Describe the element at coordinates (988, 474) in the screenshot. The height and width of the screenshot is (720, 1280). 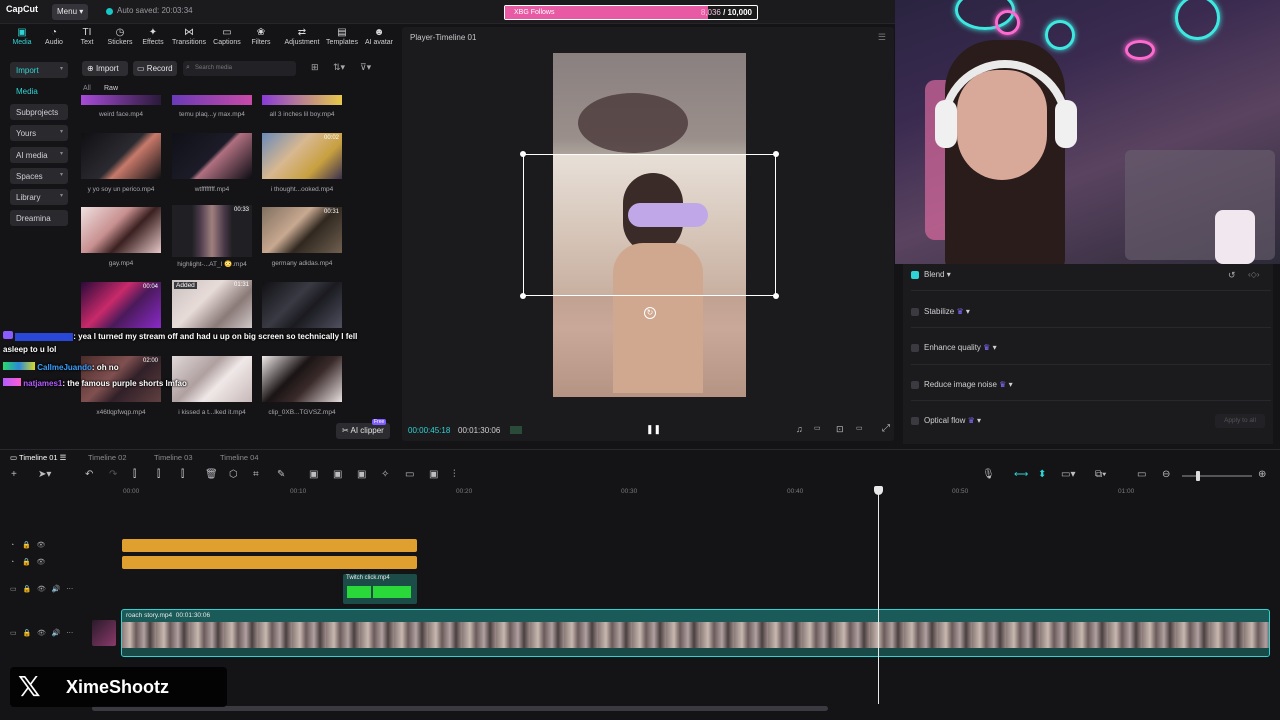
I see `microphone-icon: 🎙` at that location.